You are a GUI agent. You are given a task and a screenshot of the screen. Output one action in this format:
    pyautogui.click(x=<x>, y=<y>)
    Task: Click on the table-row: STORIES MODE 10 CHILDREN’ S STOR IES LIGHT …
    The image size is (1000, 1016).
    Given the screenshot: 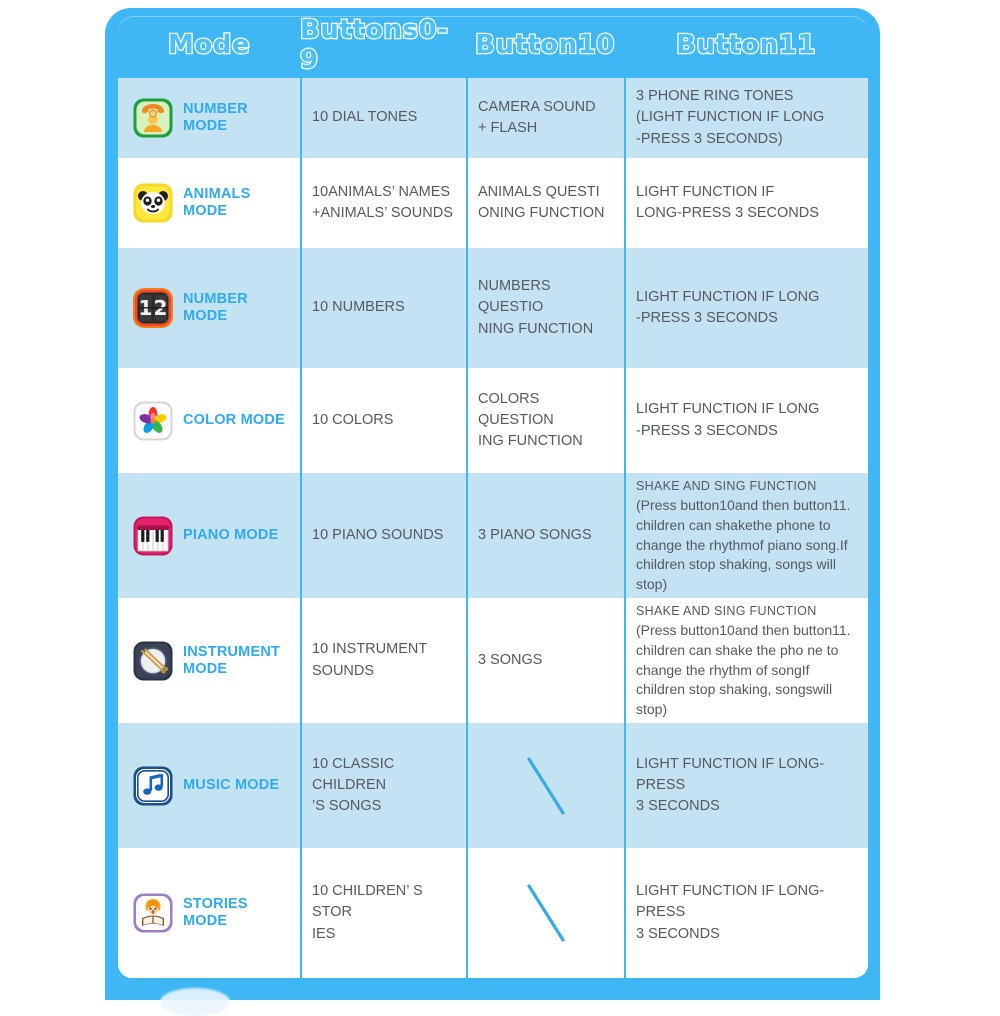 What is the action you would take?
    pyautogui.click(x=493, y=913)
    